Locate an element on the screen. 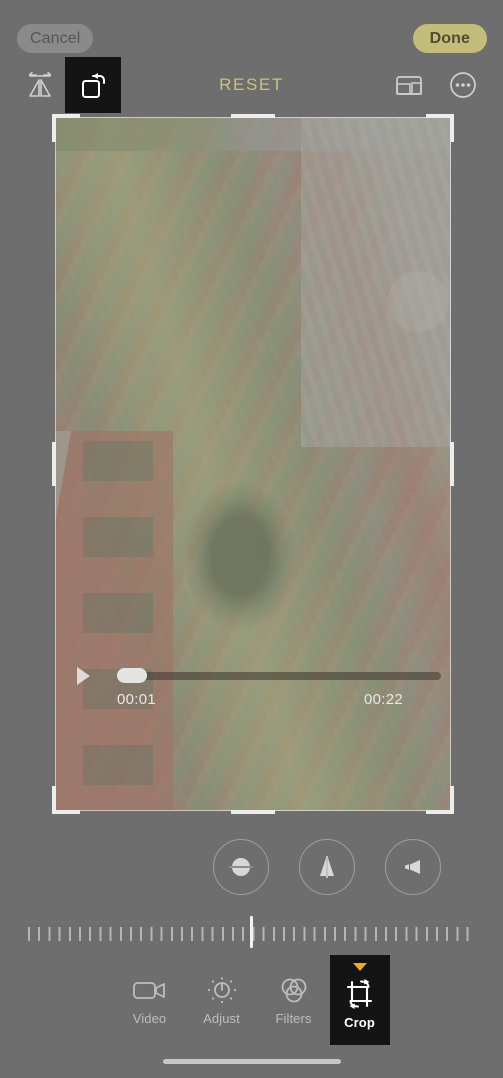 The height and width of the screenshot is (1078, 503). crop-handle-left is located at coordinates (54, 464).